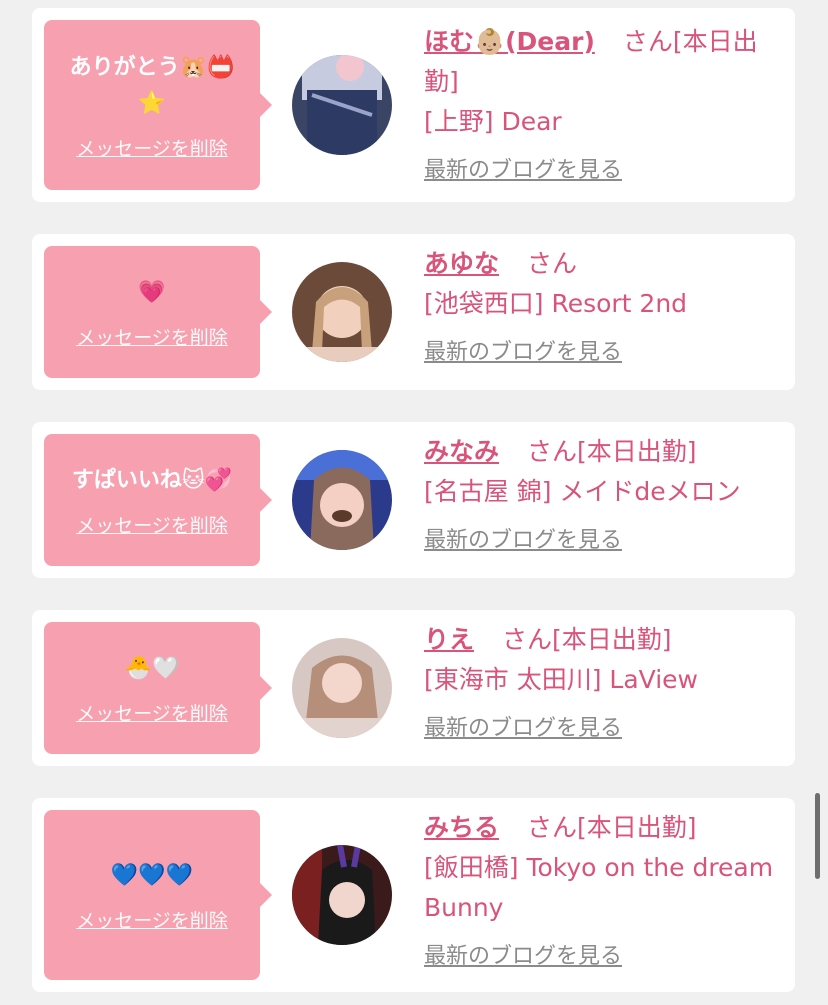 This screenshot has width=828, height=1005. I want to click on shop-name: [上野] Dear, so click(493, 121).